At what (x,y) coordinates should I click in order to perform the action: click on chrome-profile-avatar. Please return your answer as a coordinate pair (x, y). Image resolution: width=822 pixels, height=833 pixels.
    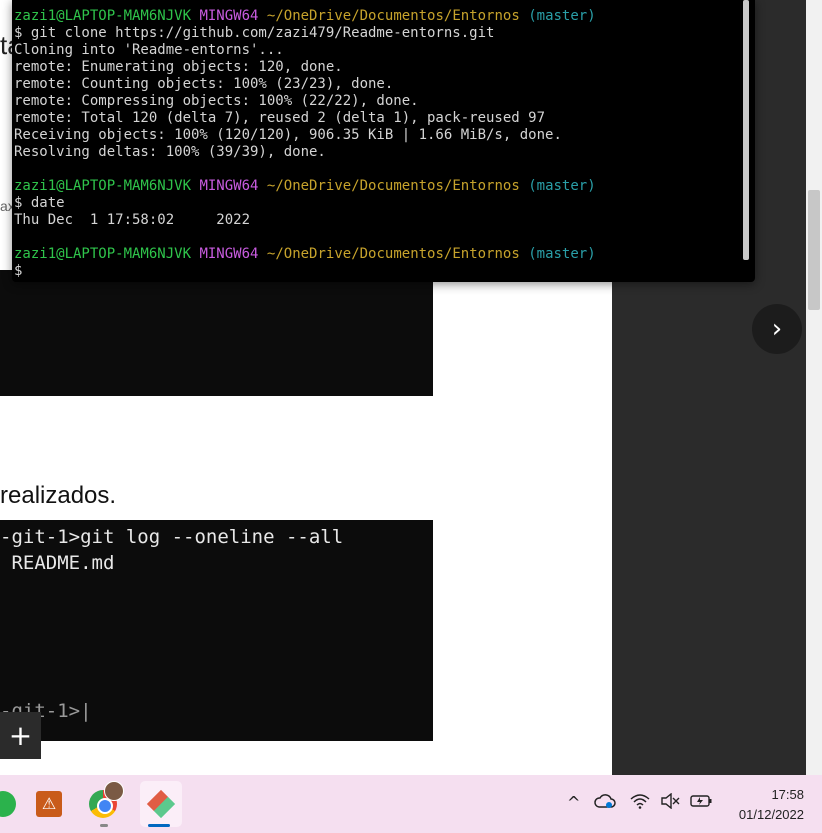
    Looking at the image, I should click on (114, 791).